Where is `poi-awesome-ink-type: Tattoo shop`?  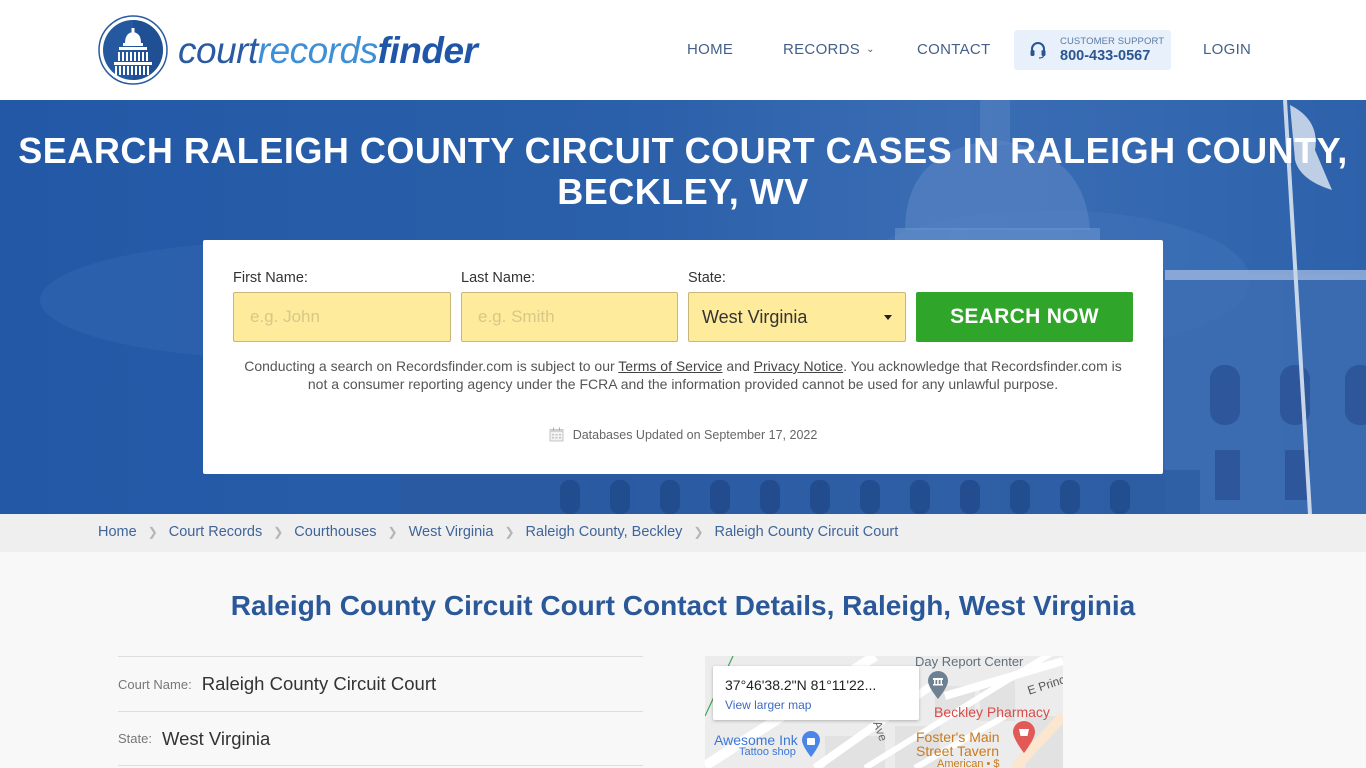
poi-awesome-ink-type: Tattoo shop is located at coordinates (767, 752).